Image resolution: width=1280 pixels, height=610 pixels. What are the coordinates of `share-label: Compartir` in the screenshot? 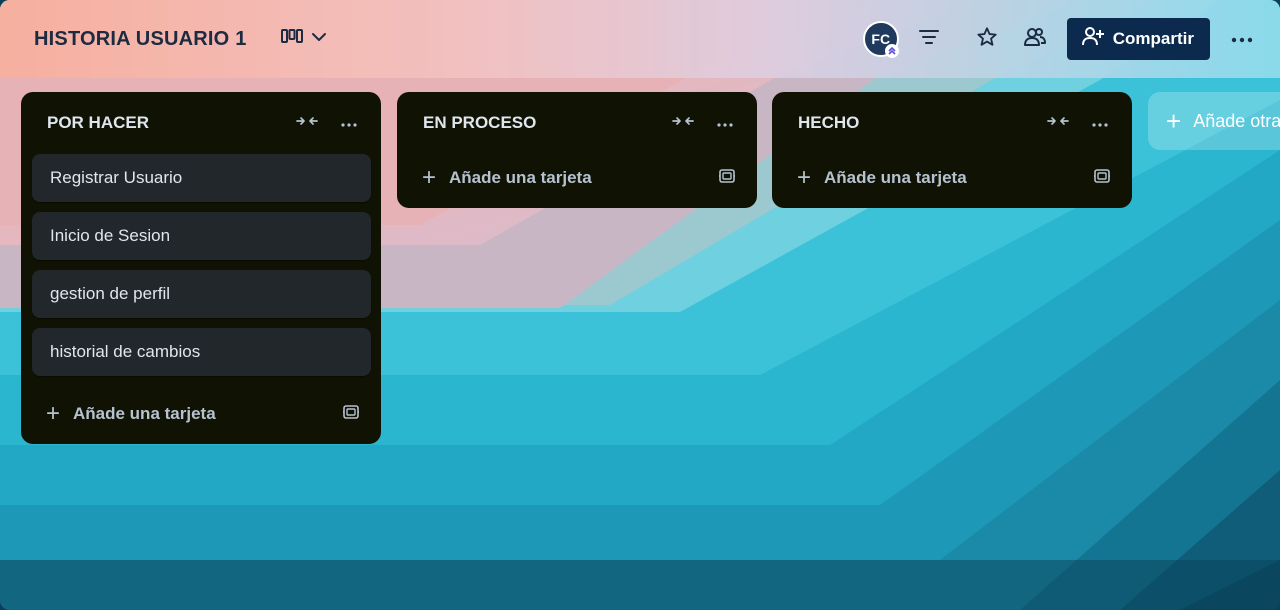 It's located at (1153, 38).